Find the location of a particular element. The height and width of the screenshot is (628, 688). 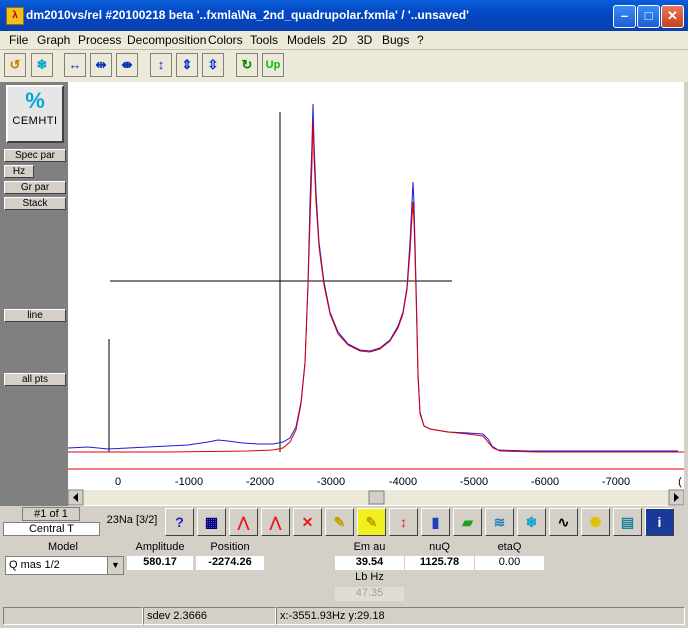

menu-graph: Graph is located at coordinates (53, 40).